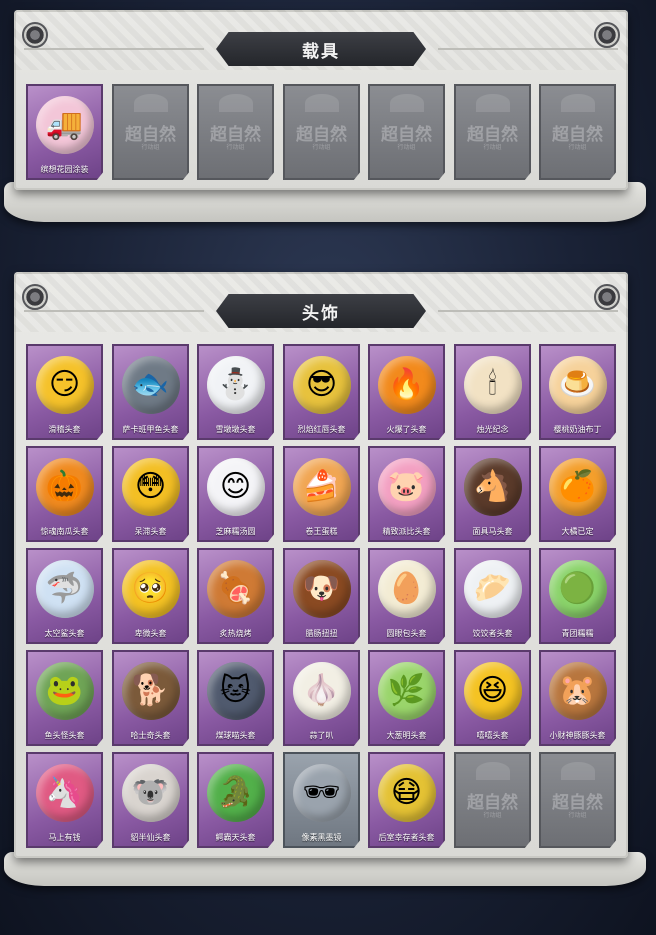  I want to click on item-label: 精致派比头套, so click(406, 531).